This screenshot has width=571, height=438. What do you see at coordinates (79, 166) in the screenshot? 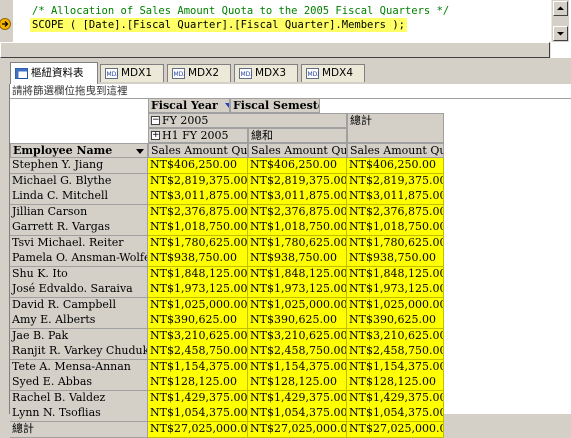
I see `employee-row-header: Stephen Y. Jiang` at bounding box center [79, 166].